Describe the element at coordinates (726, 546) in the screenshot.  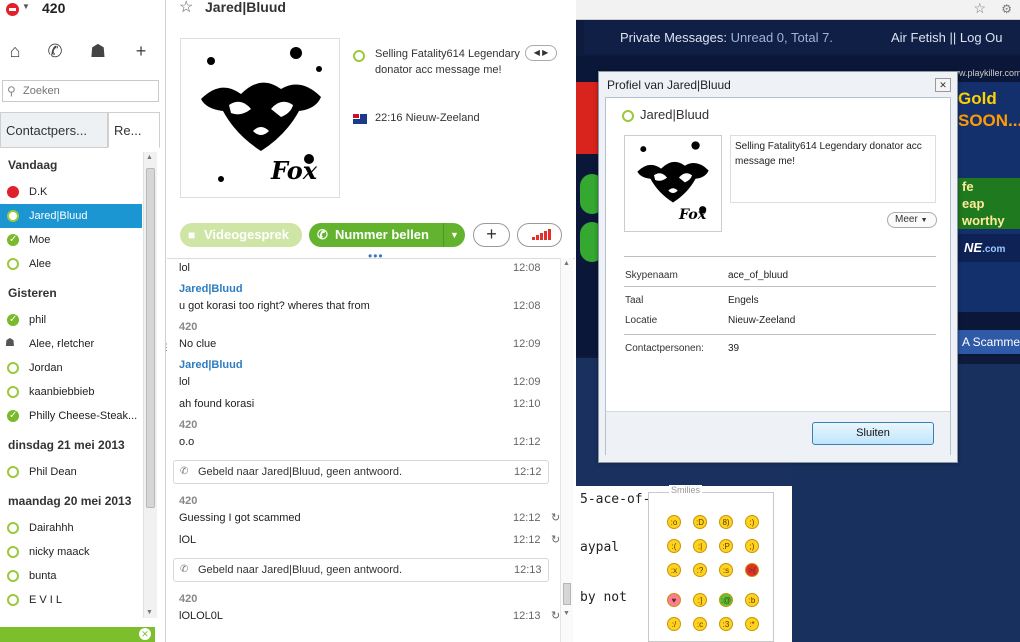
I see `smiley-icon: :P` at that location.